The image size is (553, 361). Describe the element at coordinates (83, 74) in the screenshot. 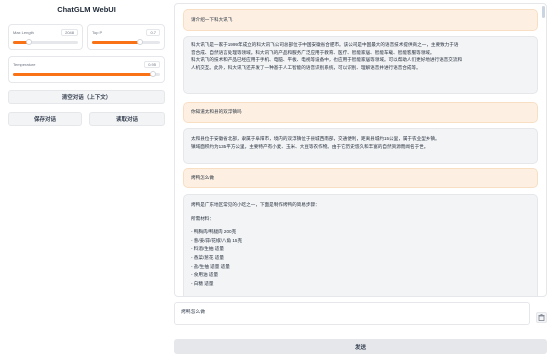

I see `temperature-fill` at that location.